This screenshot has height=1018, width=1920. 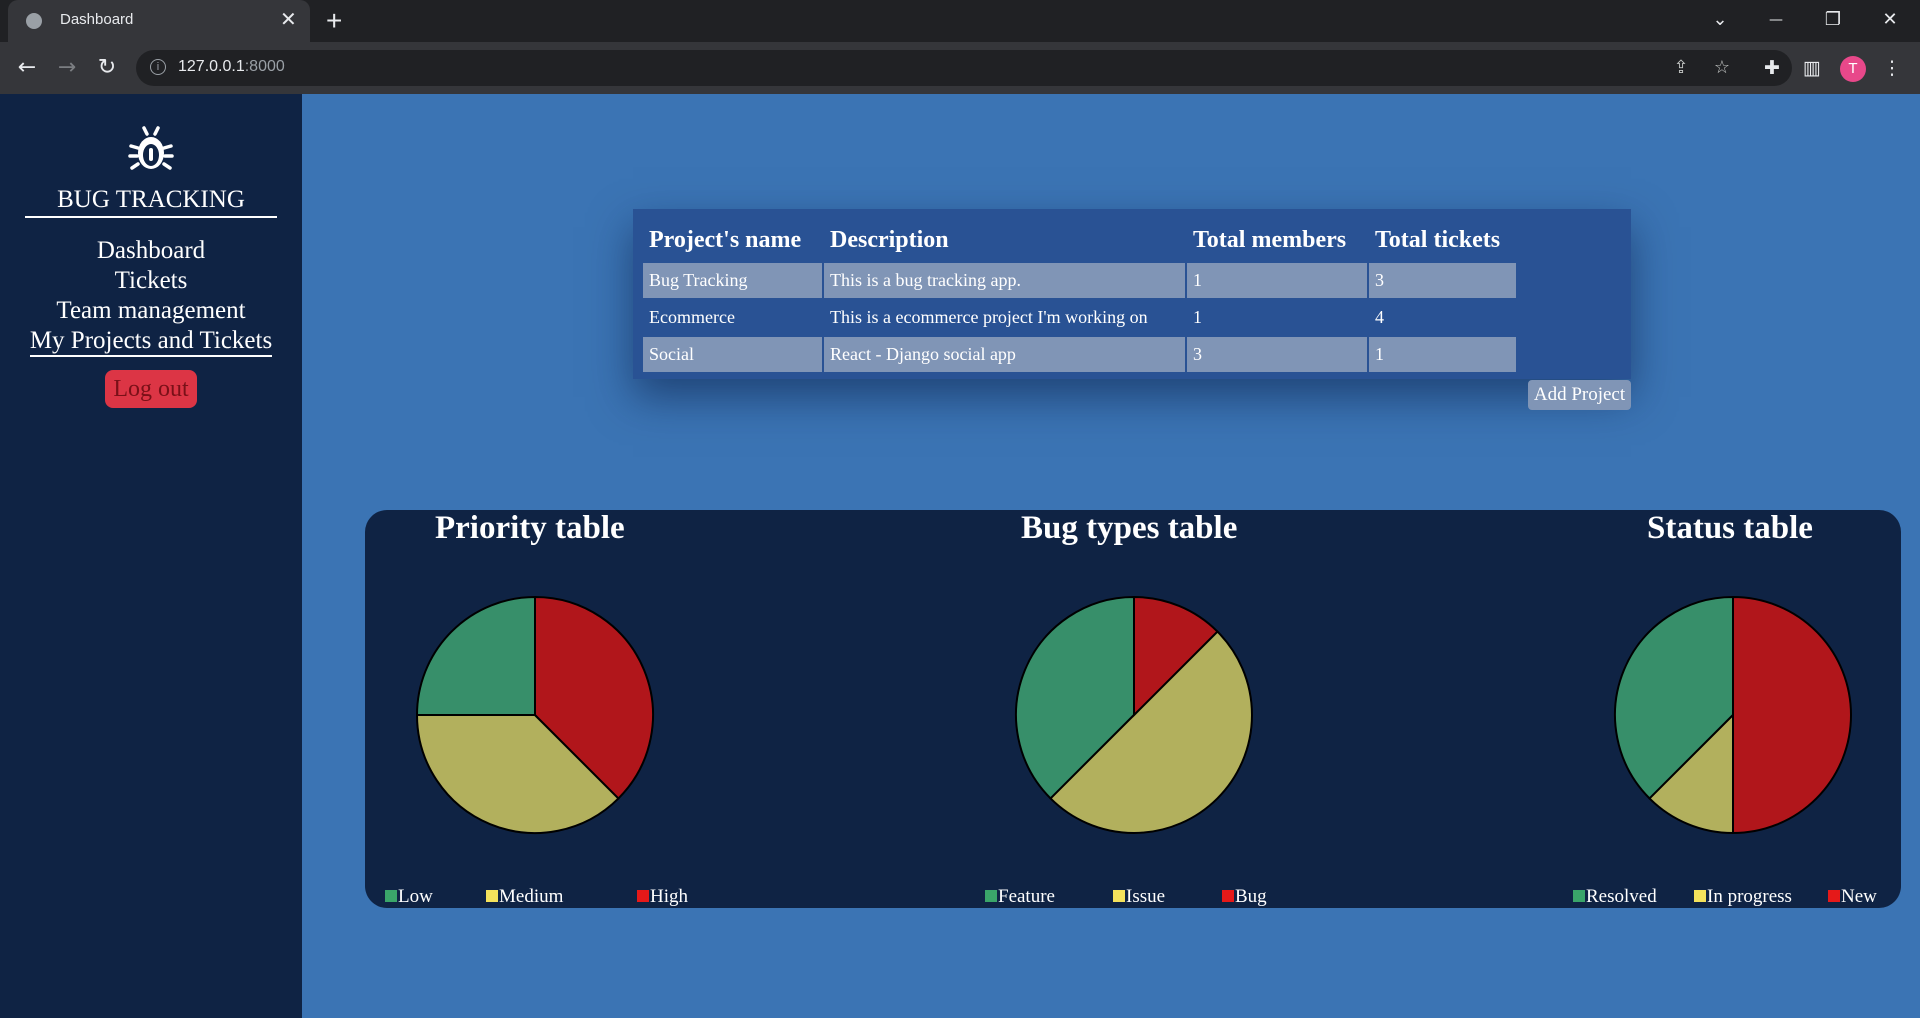 I want to click on cell-project-name: Ecommerce, so click(x=732, y=317).